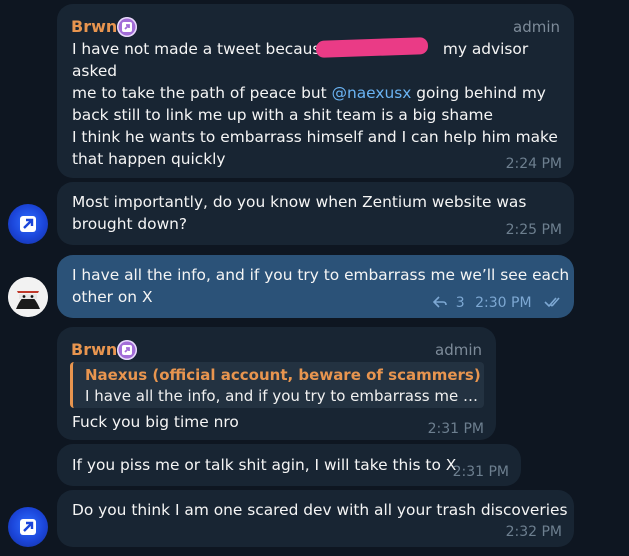 The width and height of the screenshot is (629, 556). I want to click on message-time: 2:32 PM, so click(533, 532).